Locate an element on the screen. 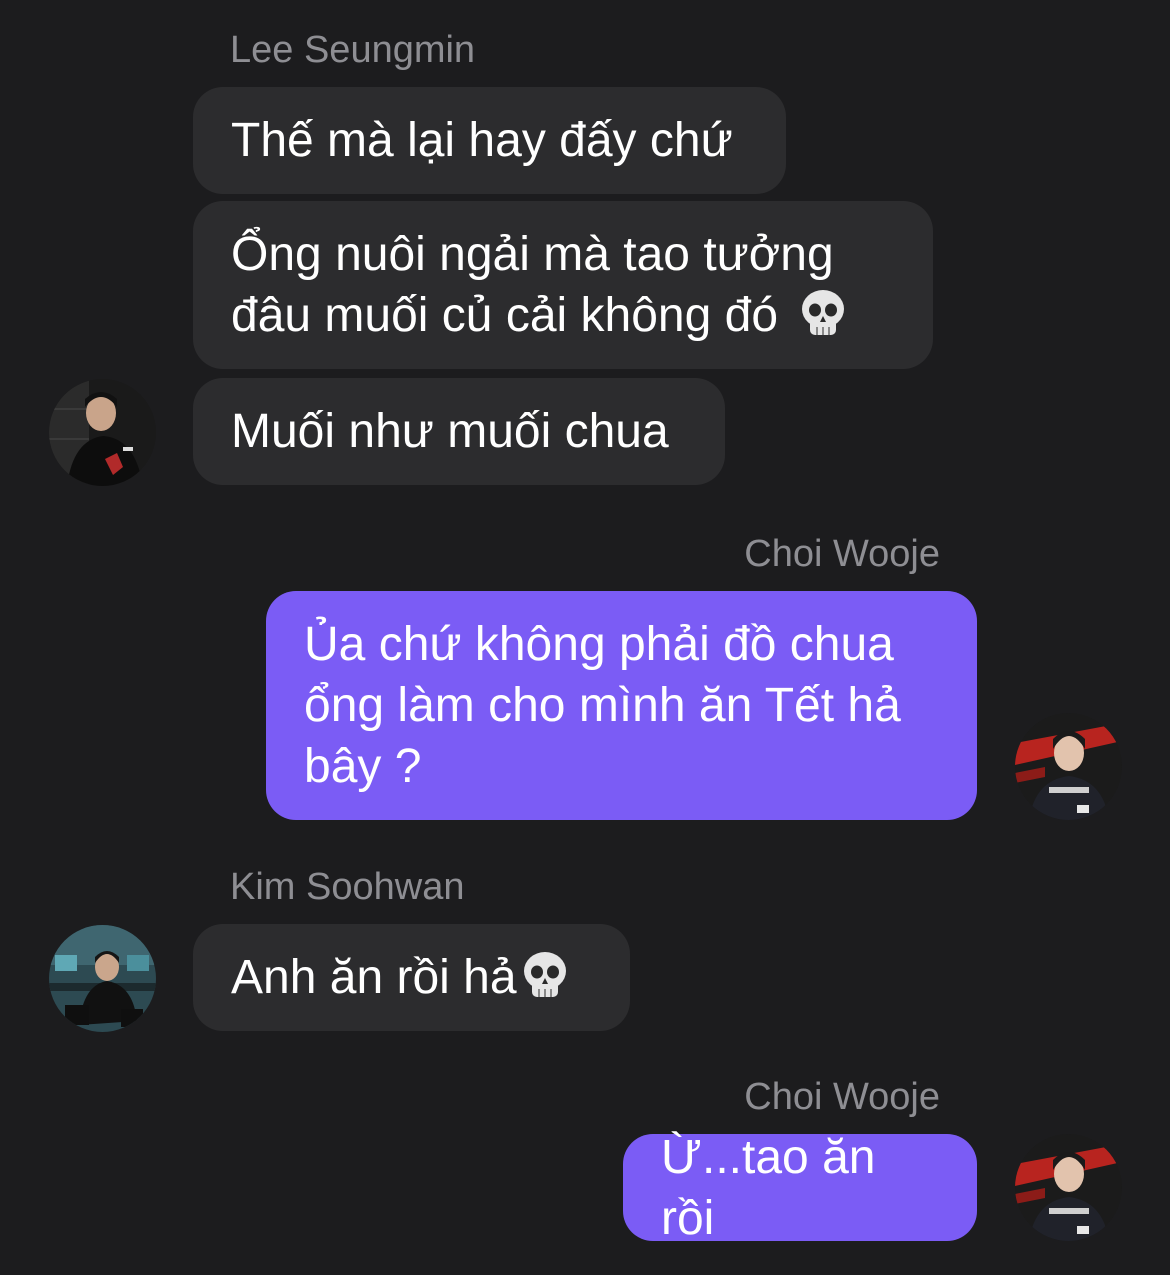  message-text-line: Ủa chứ không phải đồ chua is located at coordinates (599, 644).